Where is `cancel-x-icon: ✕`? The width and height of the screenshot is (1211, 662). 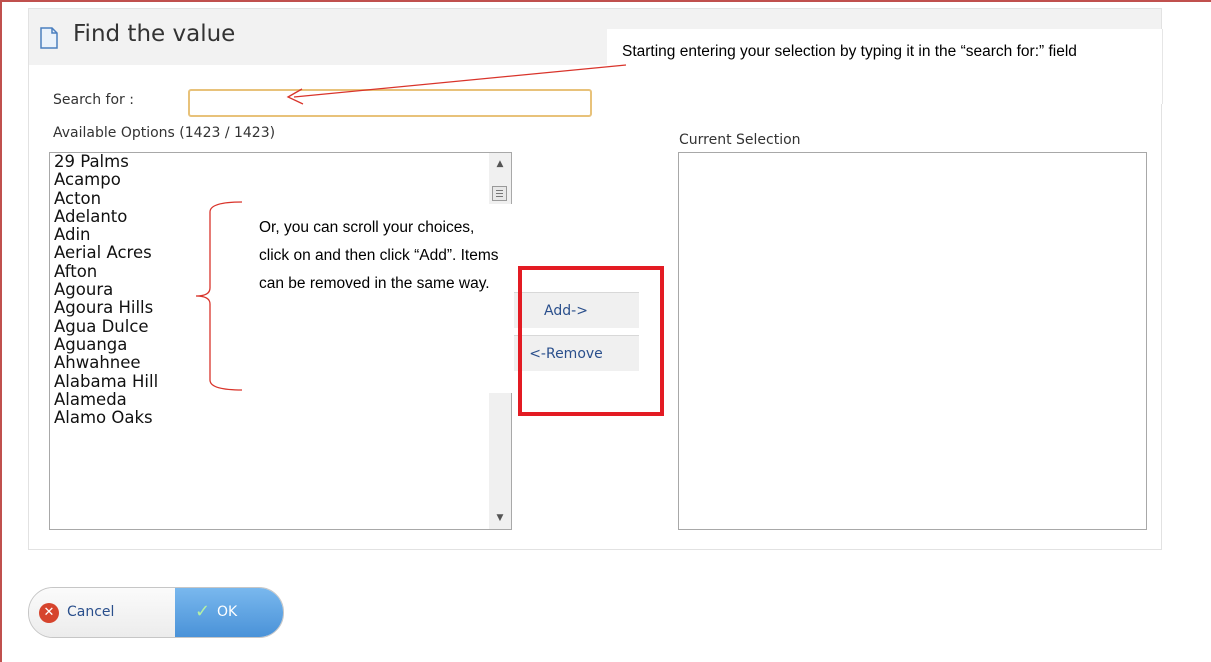 cancel-x-icon: ✕ is located at coordinates (49, 613).